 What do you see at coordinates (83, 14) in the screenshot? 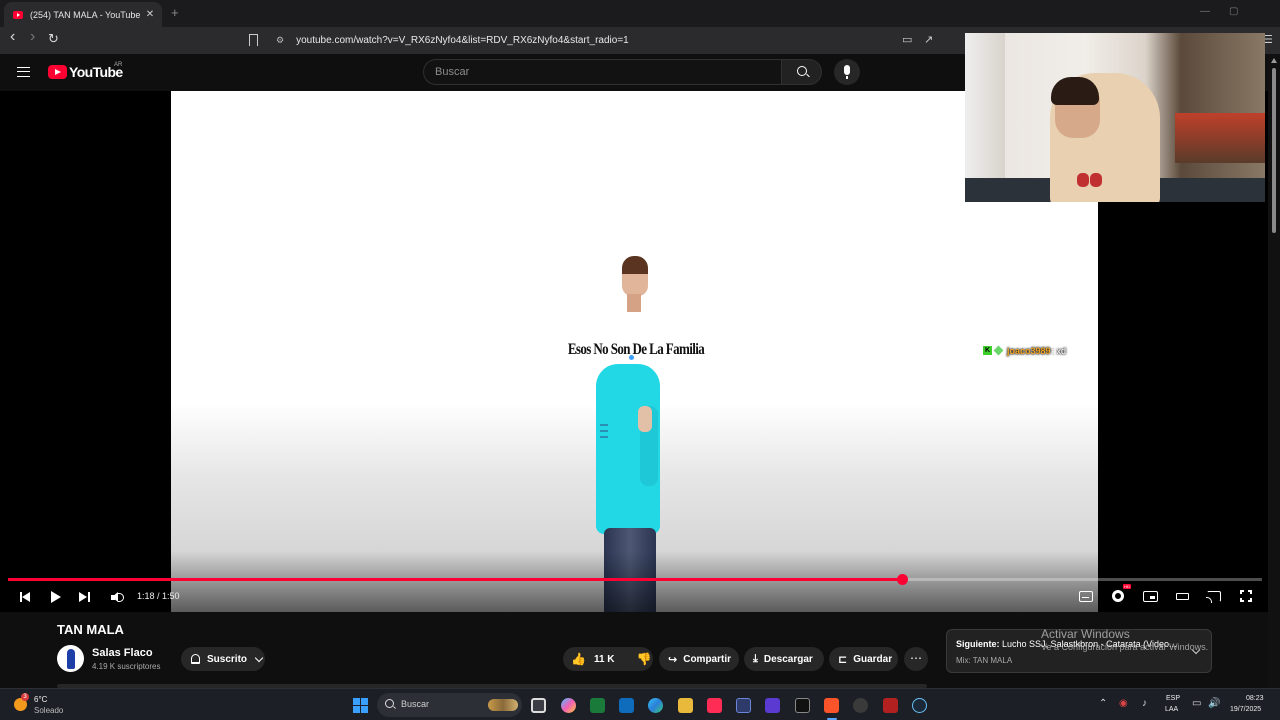
I see `browser-tab: (254) TAN MALA - YouTube ✕` at bounding box center [83, 14].